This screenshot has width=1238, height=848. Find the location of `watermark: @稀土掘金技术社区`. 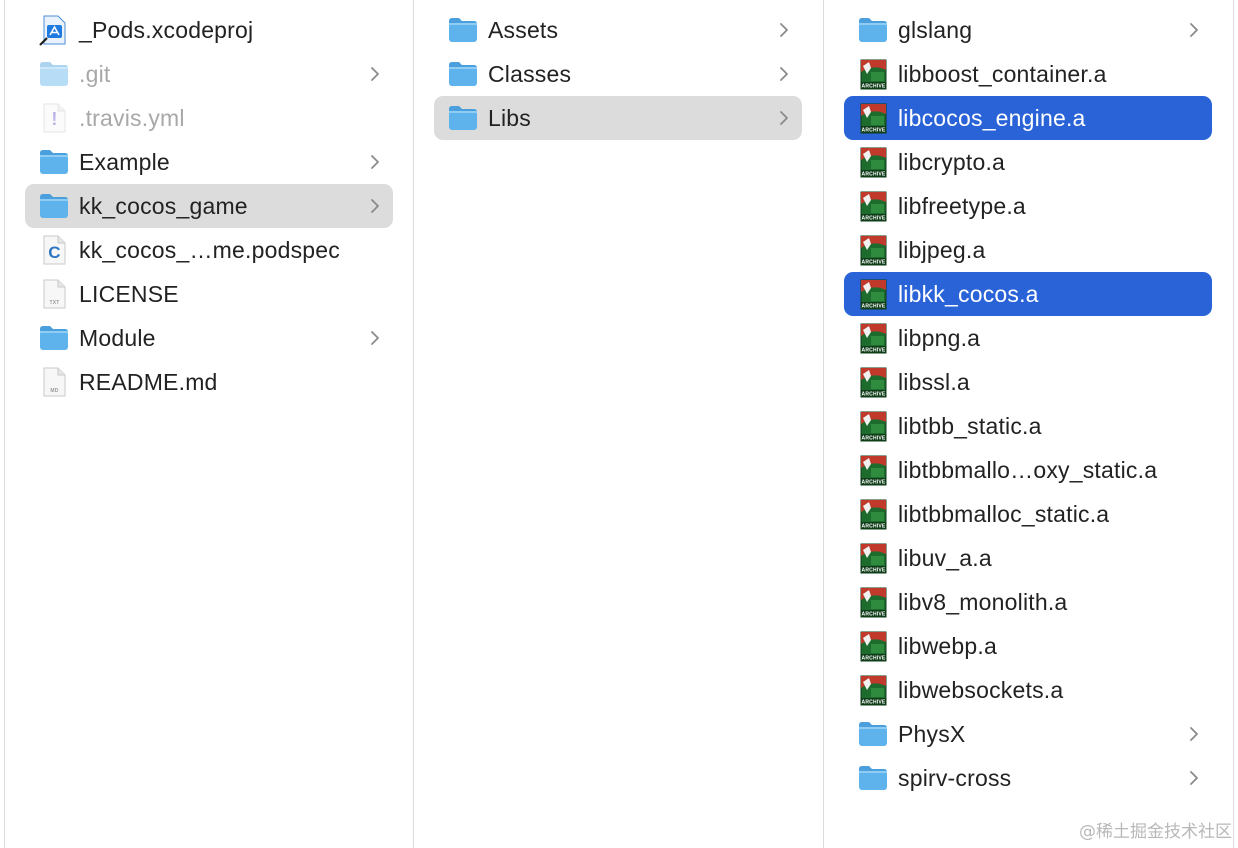

watermark: @稀土掘金技术社区 is located at coordinates (1155, 832).